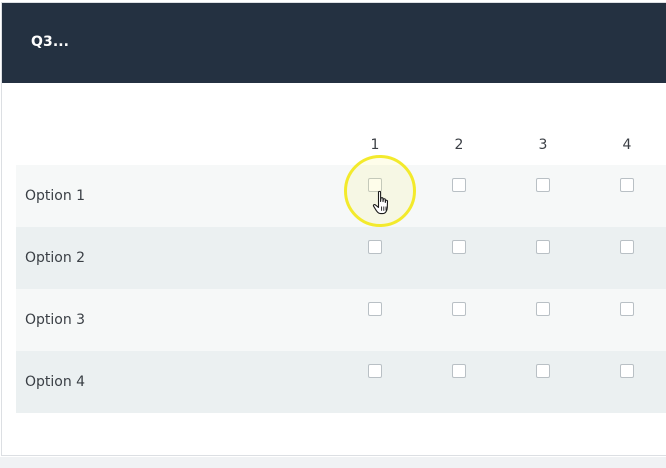 Image resolution: width=666 pixels, height=468 pixels. I want to click on matrix-row-option-3: Option 3, so click(341, 320).